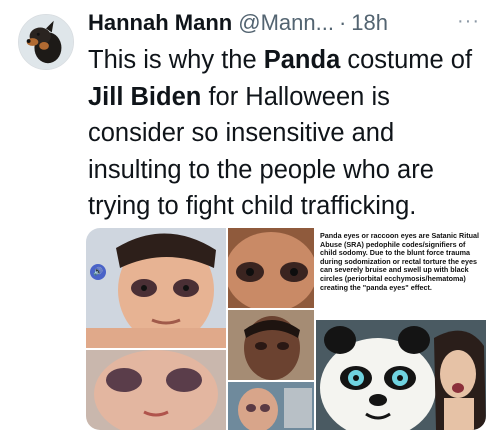 This screenshot has width=500, height=437. I want to click on more-options-icon: ···, so click(468, 21).